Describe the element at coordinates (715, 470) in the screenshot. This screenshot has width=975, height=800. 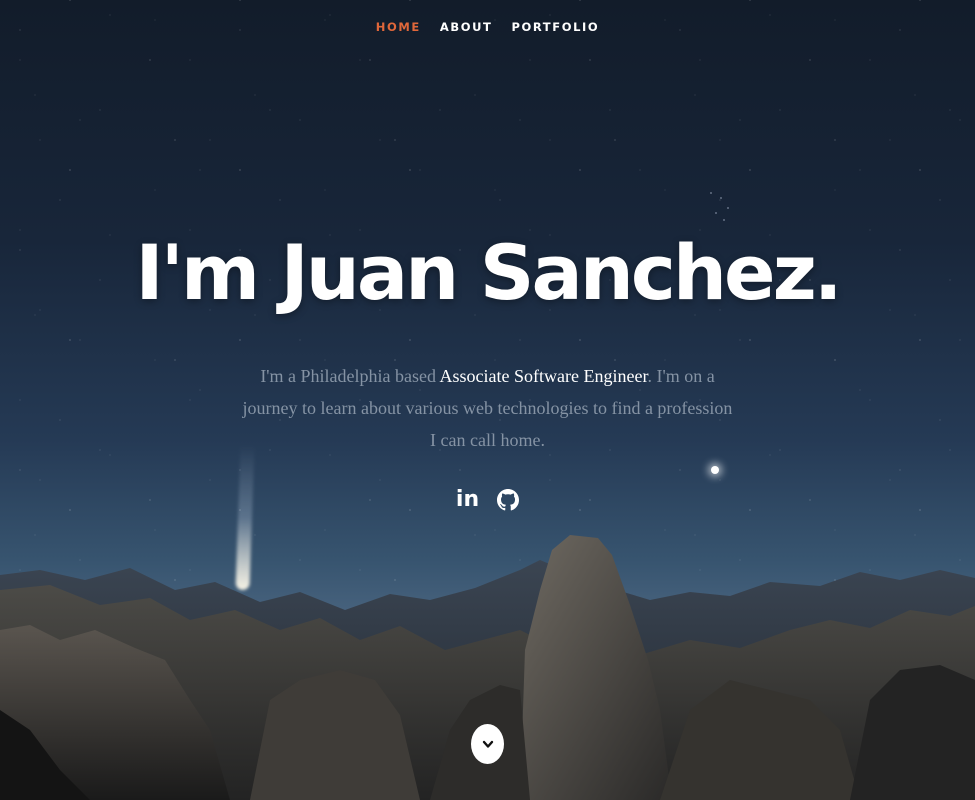
I see `bright-star` at that location.